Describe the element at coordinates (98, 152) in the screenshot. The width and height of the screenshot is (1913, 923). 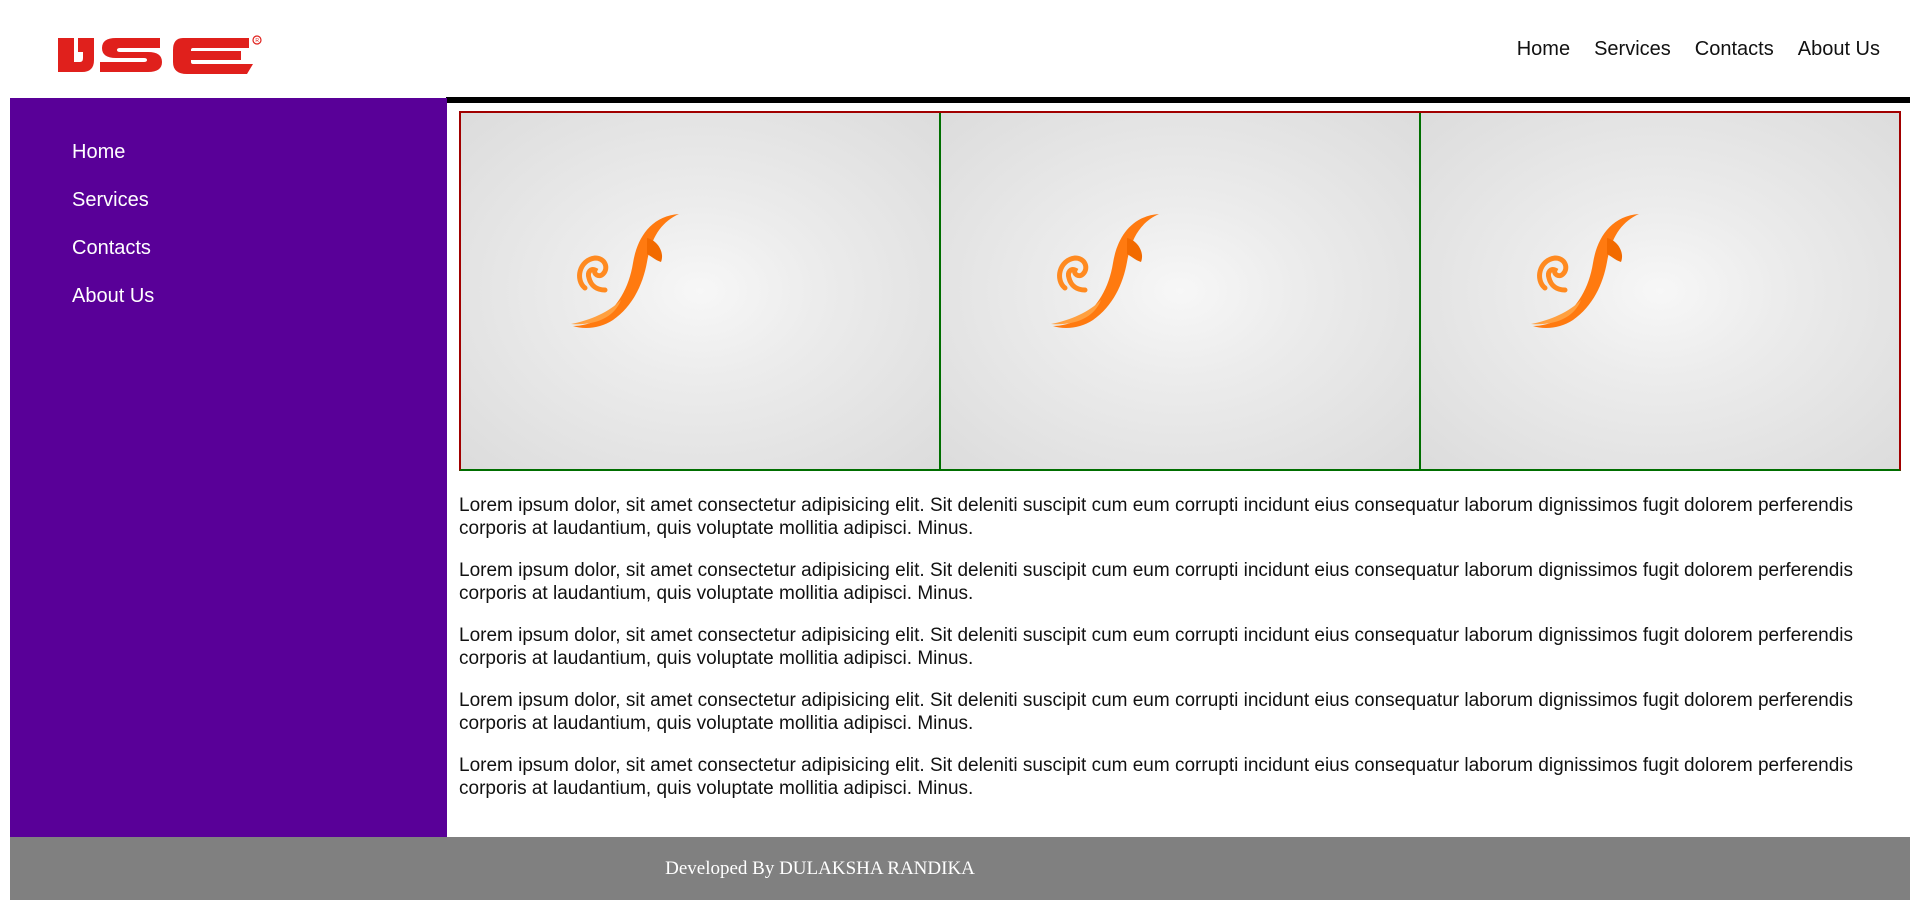
I see `sidebar-link-home: Home` at that location.